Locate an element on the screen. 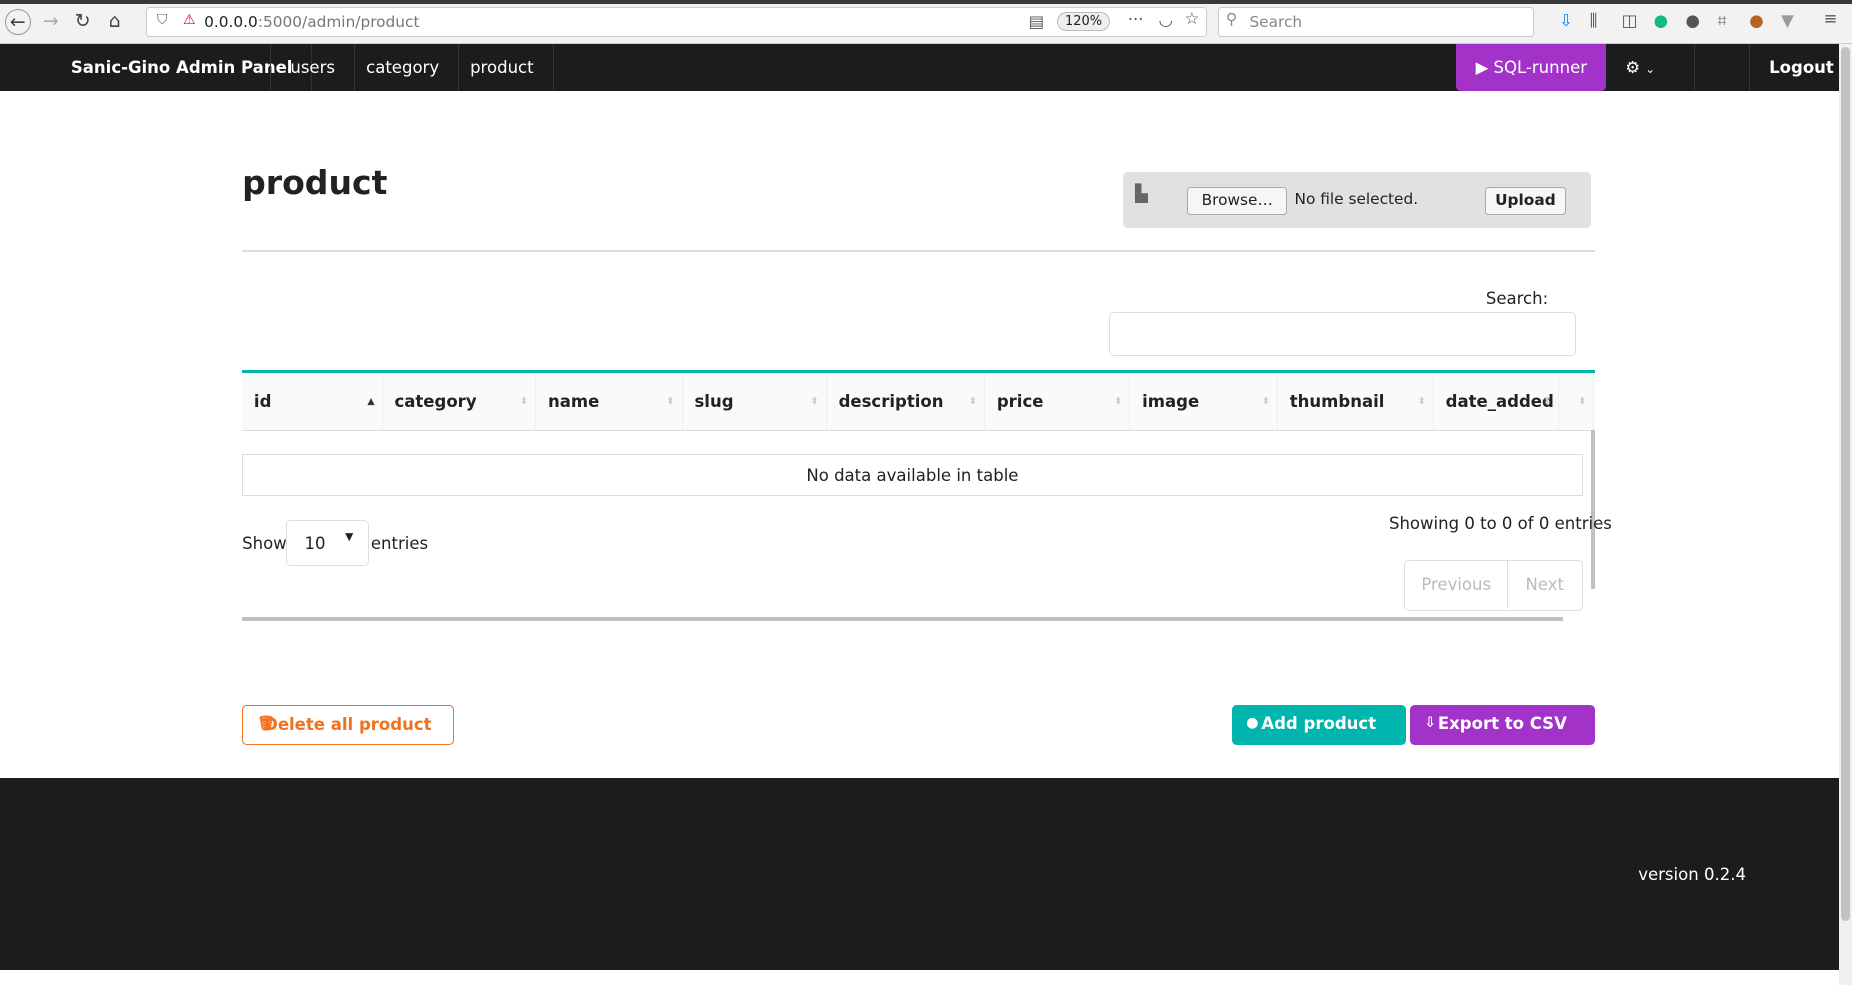  export-label: Export to CSV is located at coordinates (1502, 724).